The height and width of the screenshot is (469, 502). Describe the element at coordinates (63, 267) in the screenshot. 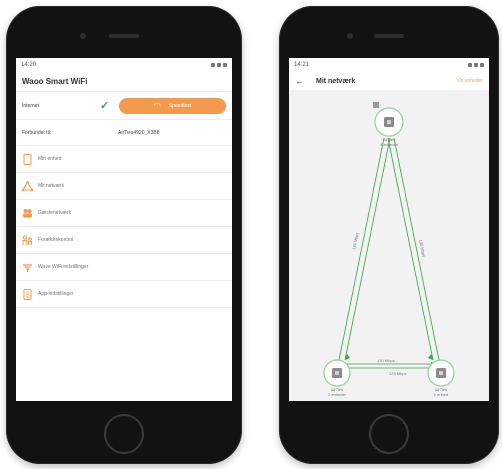

I see `menu-label: Wave WiFi indstillinger` at that location.